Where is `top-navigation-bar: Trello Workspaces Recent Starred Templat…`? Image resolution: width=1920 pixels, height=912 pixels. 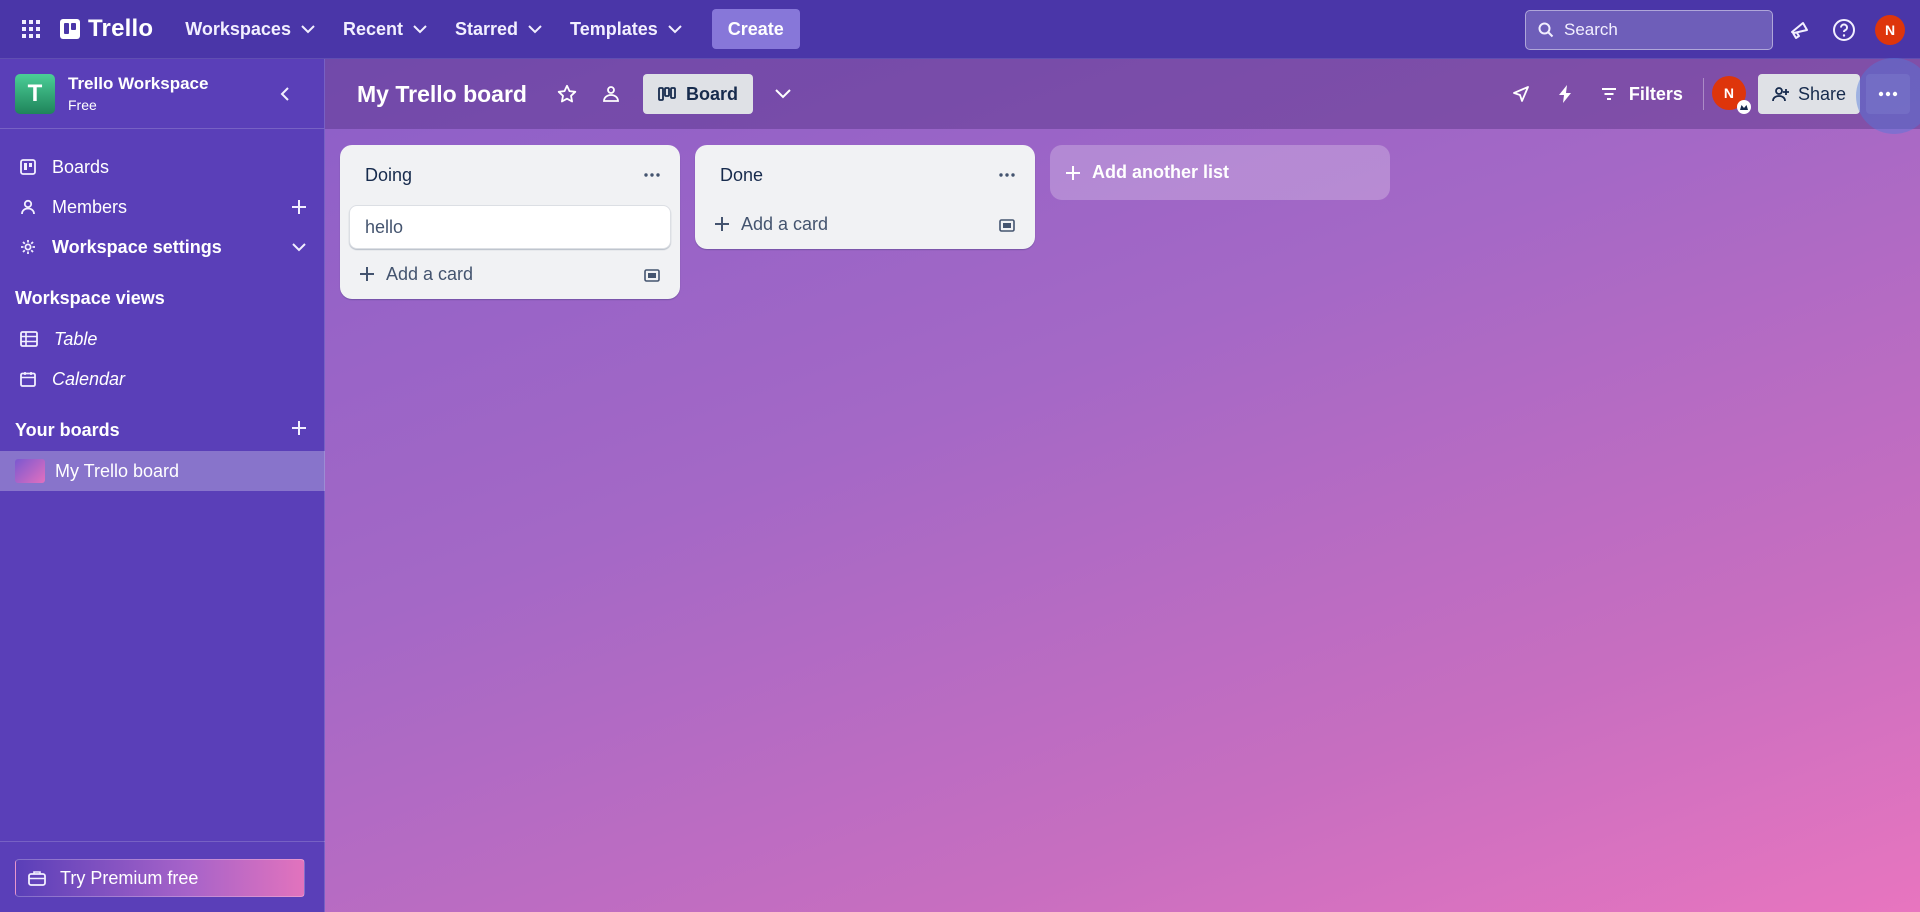 top-navigation-bar: Trello Workspaces Recent Starred Templat… is located at coordinates (960, 29).